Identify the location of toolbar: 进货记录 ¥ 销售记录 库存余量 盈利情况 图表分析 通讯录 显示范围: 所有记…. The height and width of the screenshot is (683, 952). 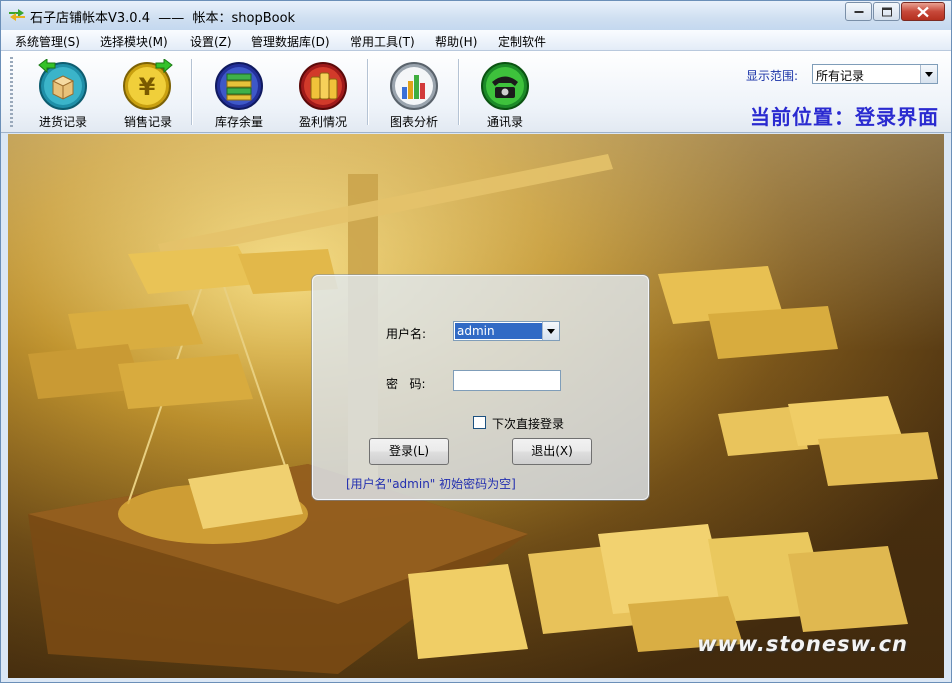
(476, 92).